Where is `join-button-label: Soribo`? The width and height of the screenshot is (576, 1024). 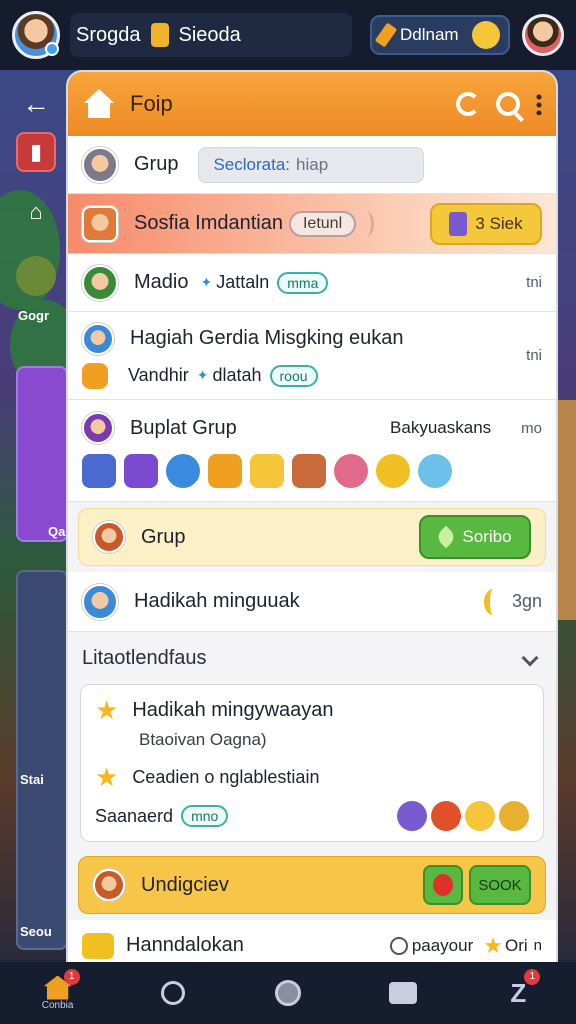
join-button-label: Soribo is located at coordinates (487, 536).